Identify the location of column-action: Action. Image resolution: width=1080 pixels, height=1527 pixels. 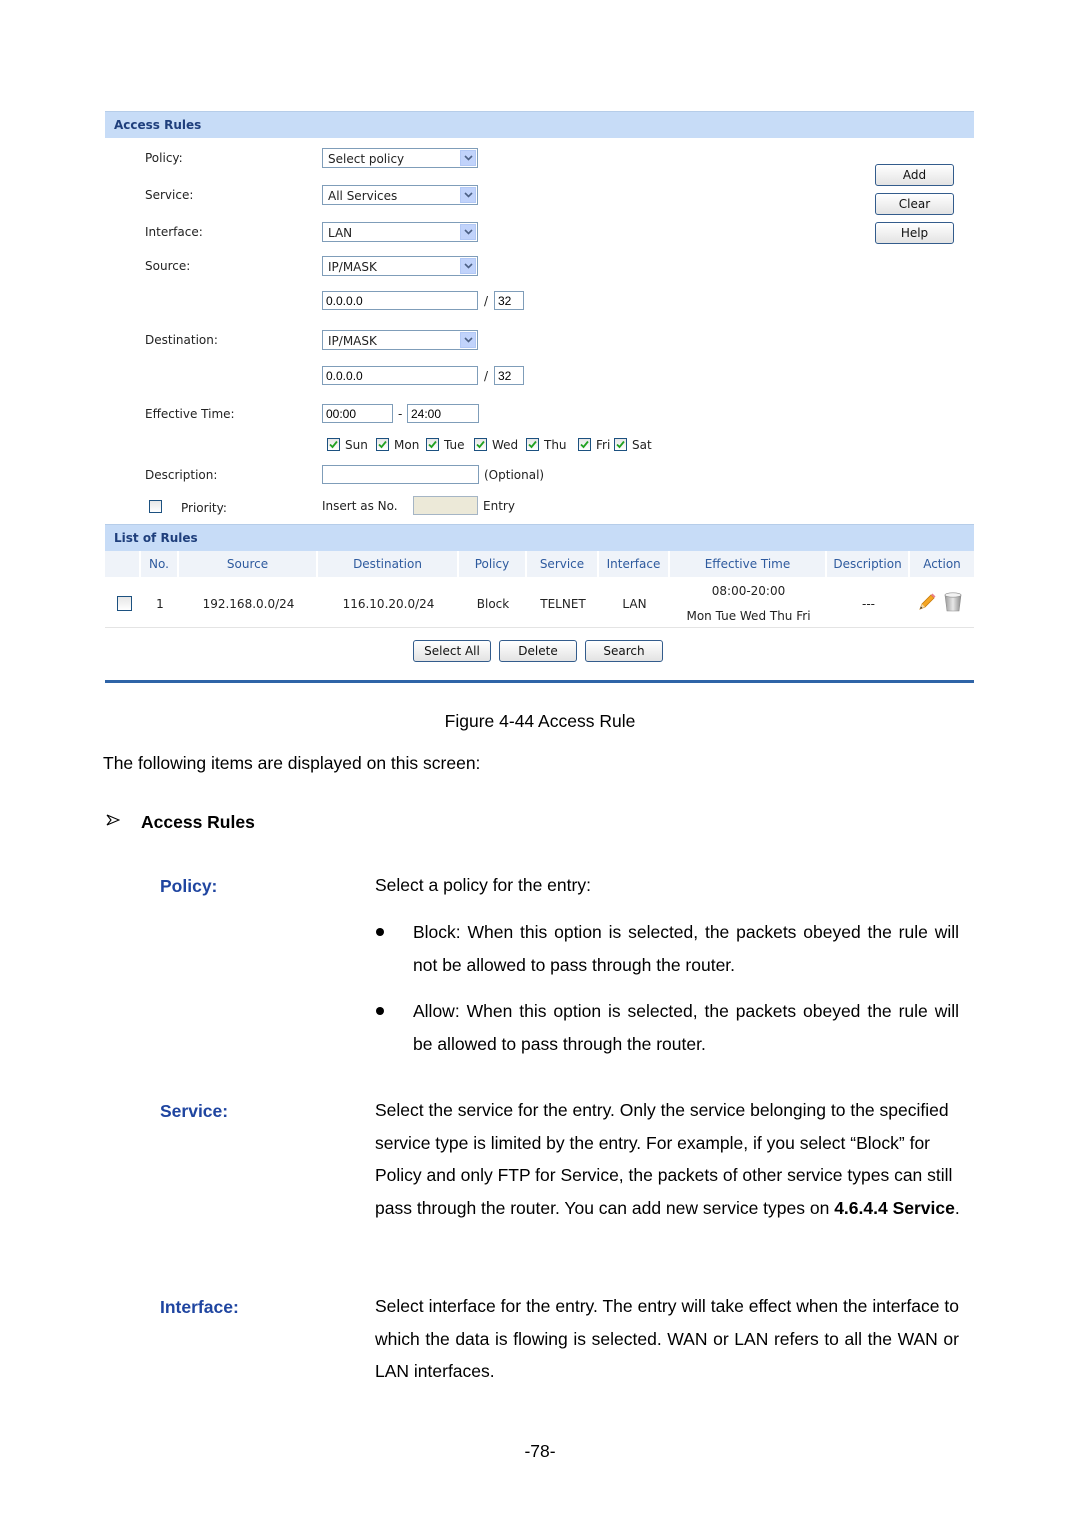
(942, 564).